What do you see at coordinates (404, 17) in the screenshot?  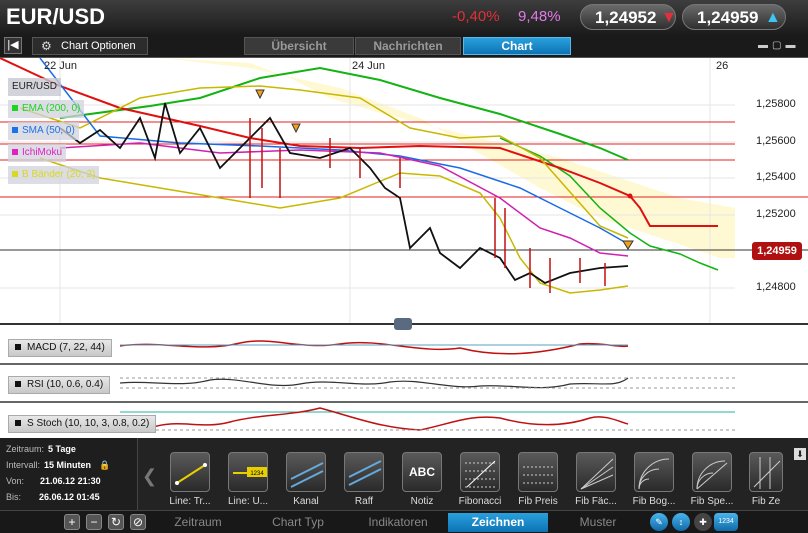 I see `header-bar: EUR/USD -0,40% 9,48% 1,24952 ▼ 1,24959 ▲` at bounding box center [404, 17].